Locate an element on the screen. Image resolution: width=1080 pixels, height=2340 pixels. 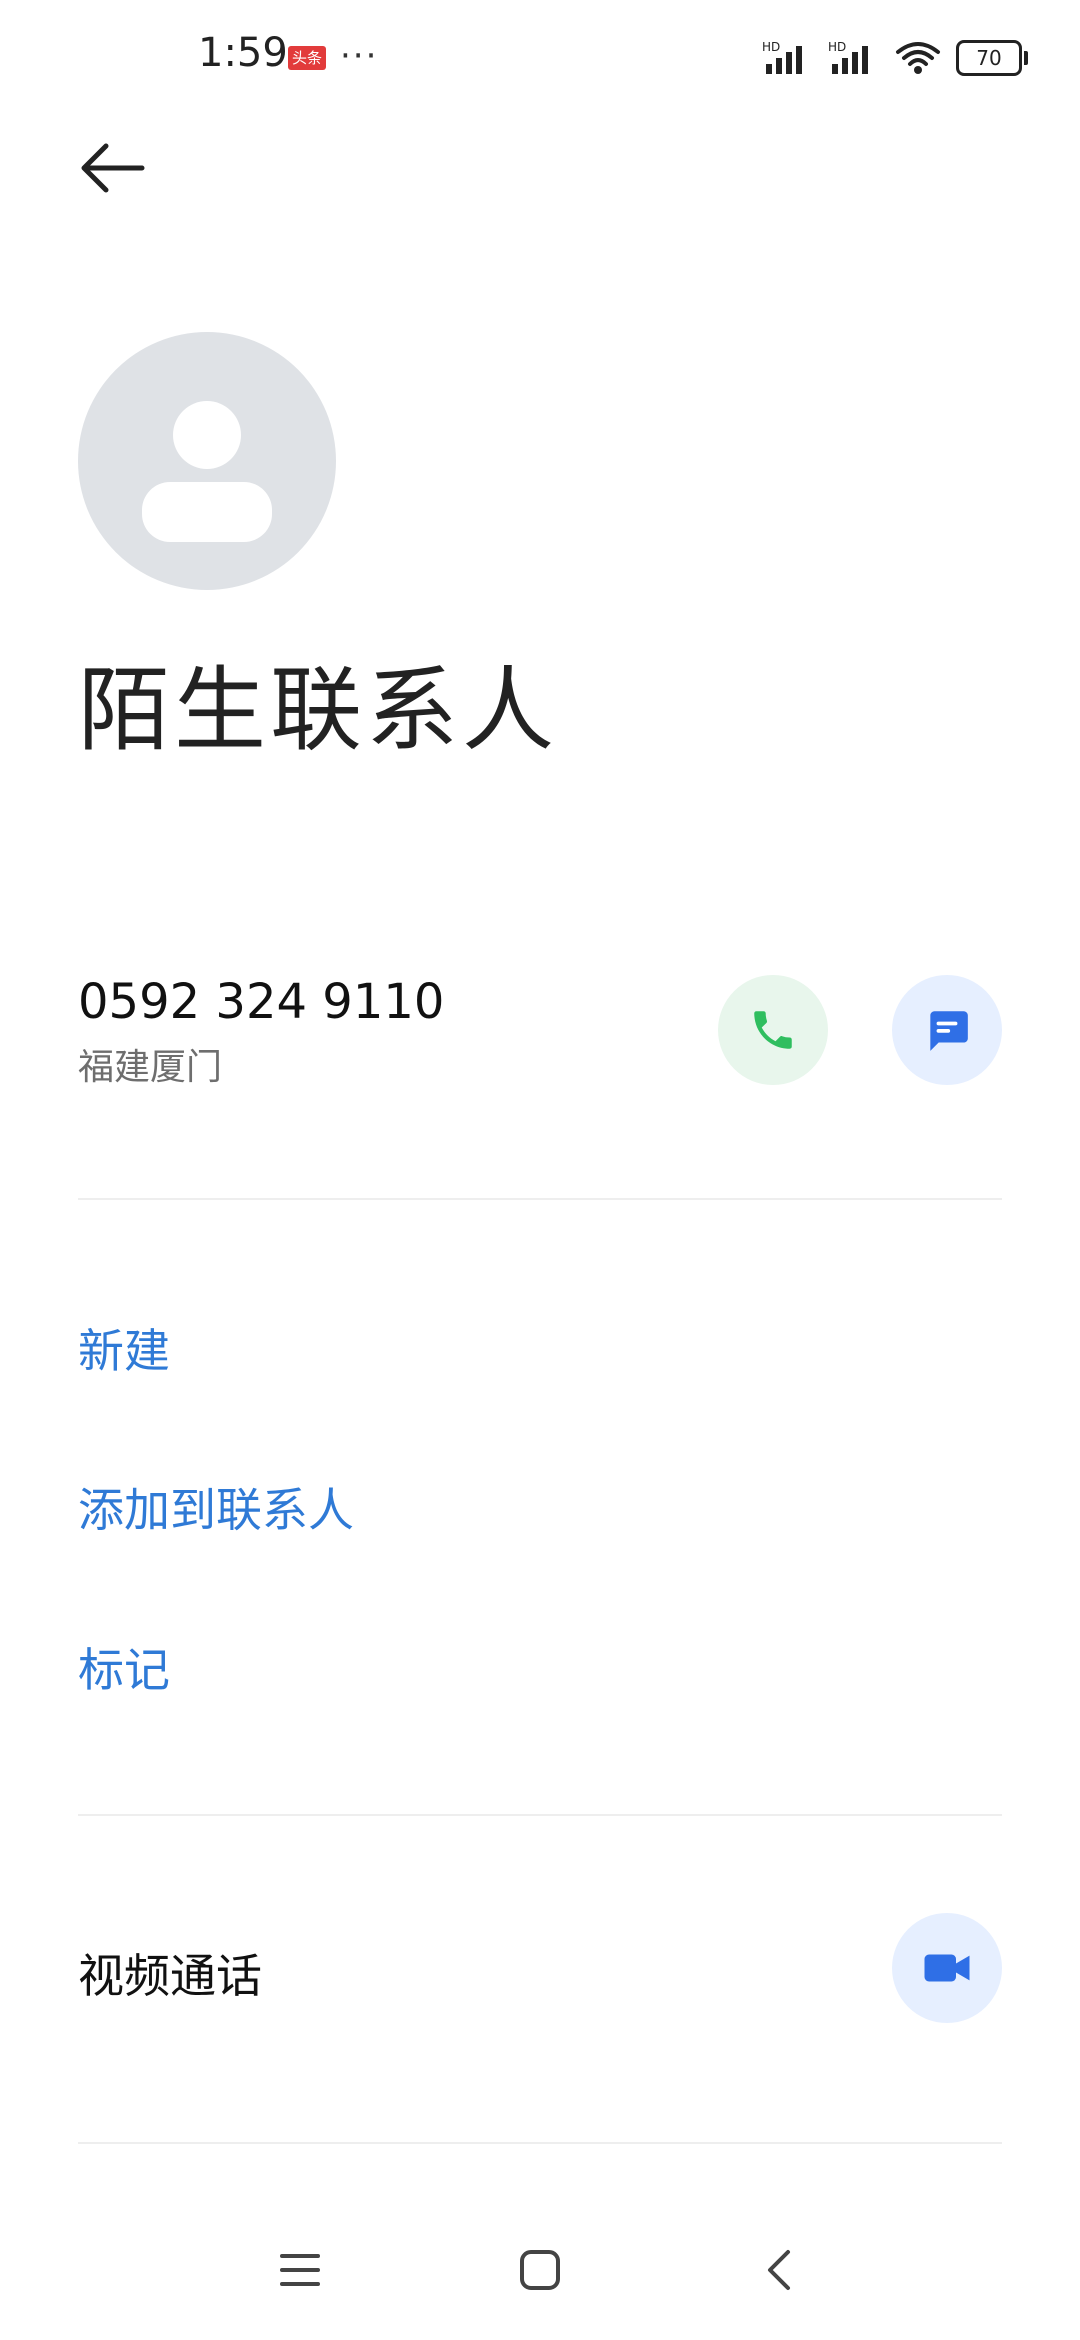
contact-avatar is located at coordinates (207, 461).